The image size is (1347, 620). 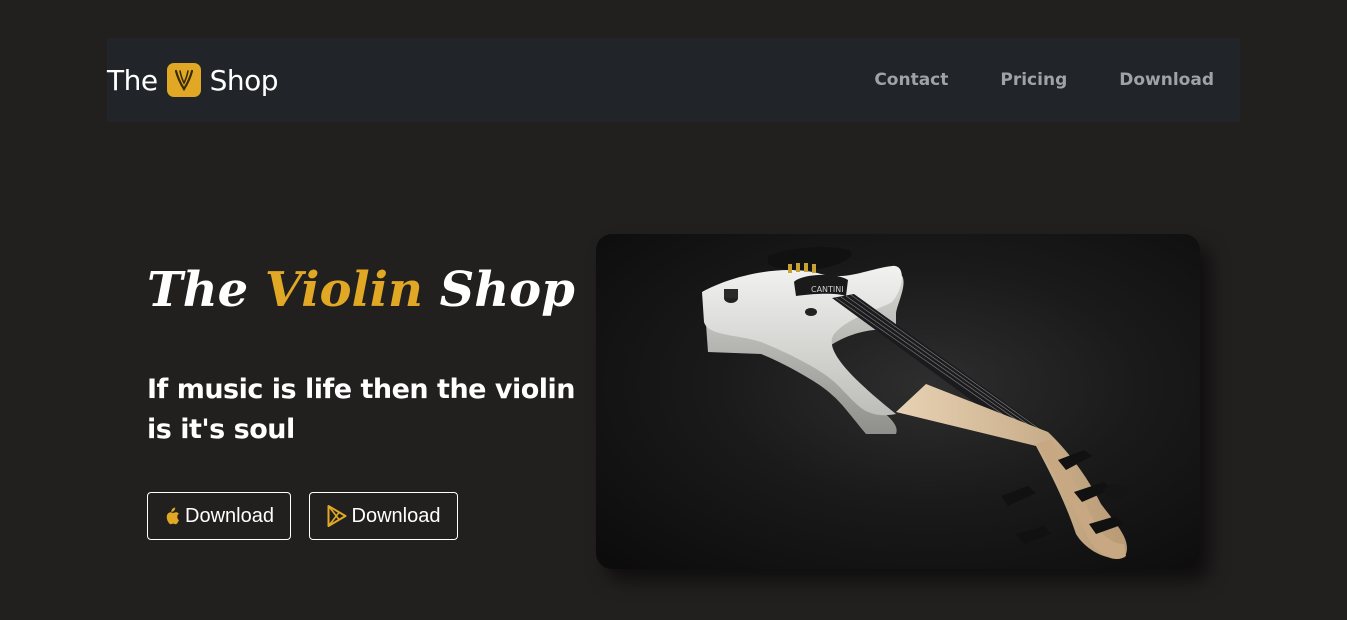 What do you see at coordinates (172, 516) in the screenshot?
I see `apple-icon` at bounding box center [172, 516].